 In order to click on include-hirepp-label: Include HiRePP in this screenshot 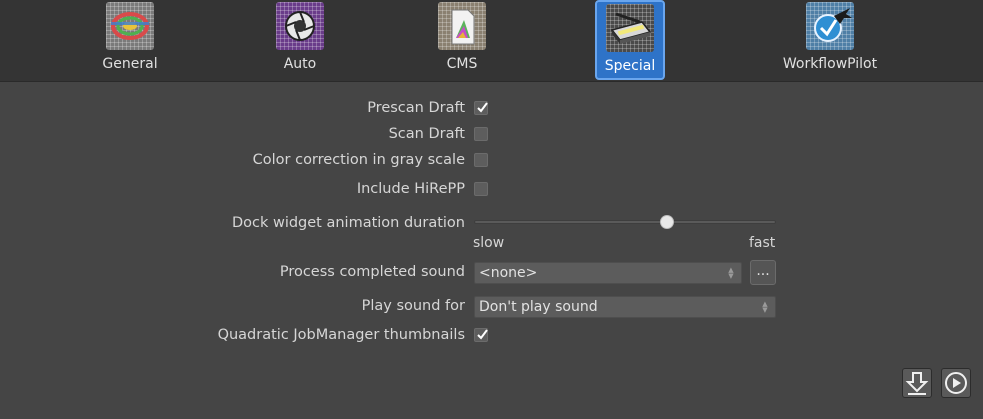, I will do `click(410, 189)`.